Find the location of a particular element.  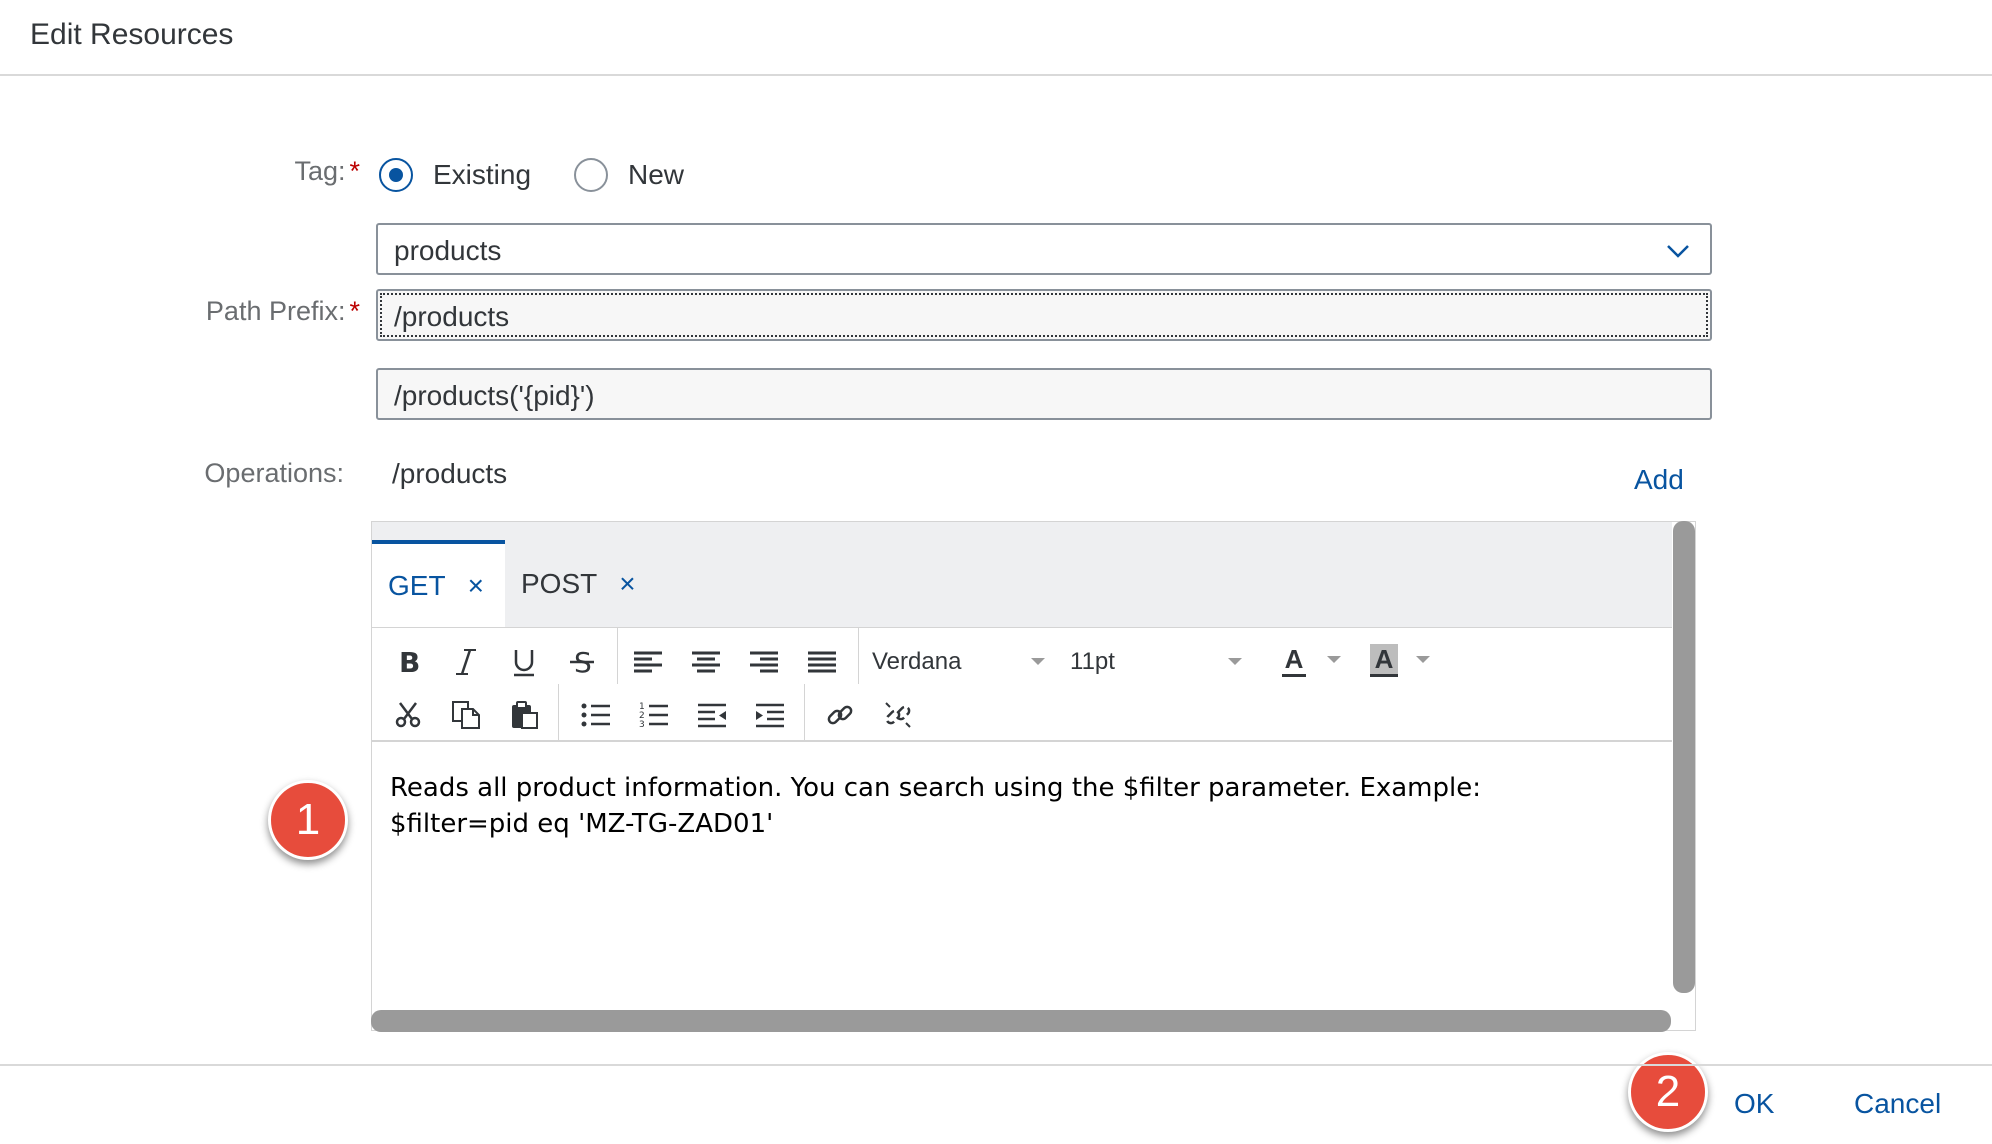

chevron-down-icon is located at coordinates (1678, 251).